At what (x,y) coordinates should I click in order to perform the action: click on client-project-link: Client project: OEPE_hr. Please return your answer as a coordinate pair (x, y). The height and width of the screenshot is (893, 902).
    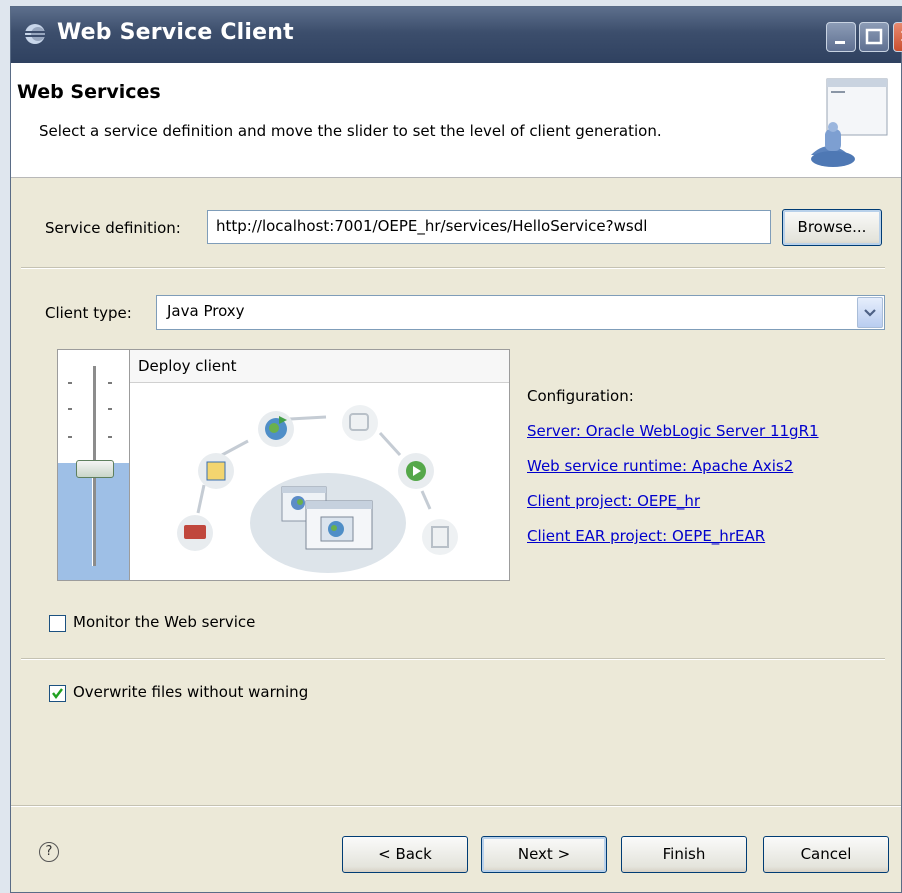
    Looking at the image, I should click on (613, 501).